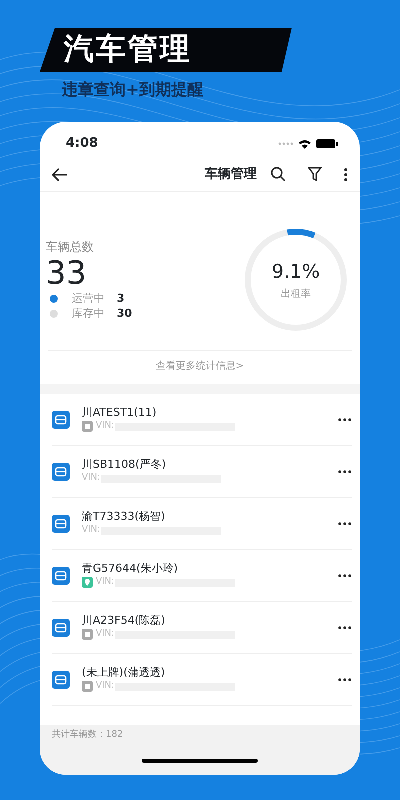 The image size is (400, 800). I want to click on status-time: 4:08, so click(82, 144).